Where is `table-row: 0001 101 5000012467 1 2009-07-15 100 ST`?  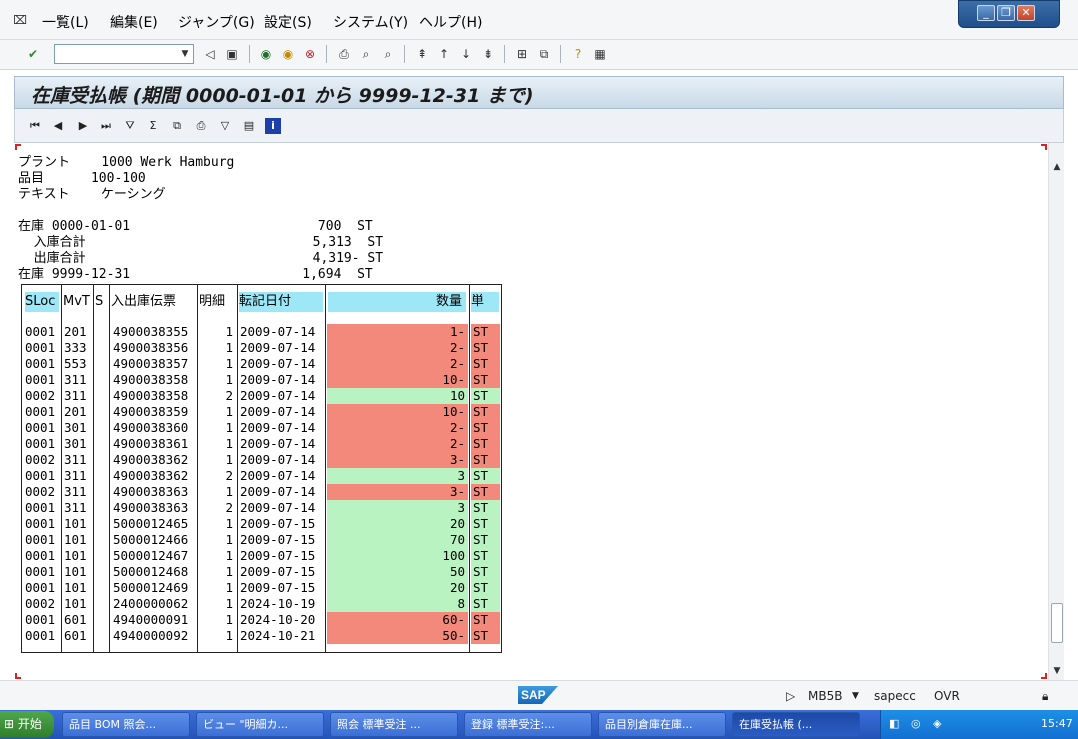
table-row: 0001 101 5000012467 1 2009-07-15 100 ST is located at coordinates (261, 556).